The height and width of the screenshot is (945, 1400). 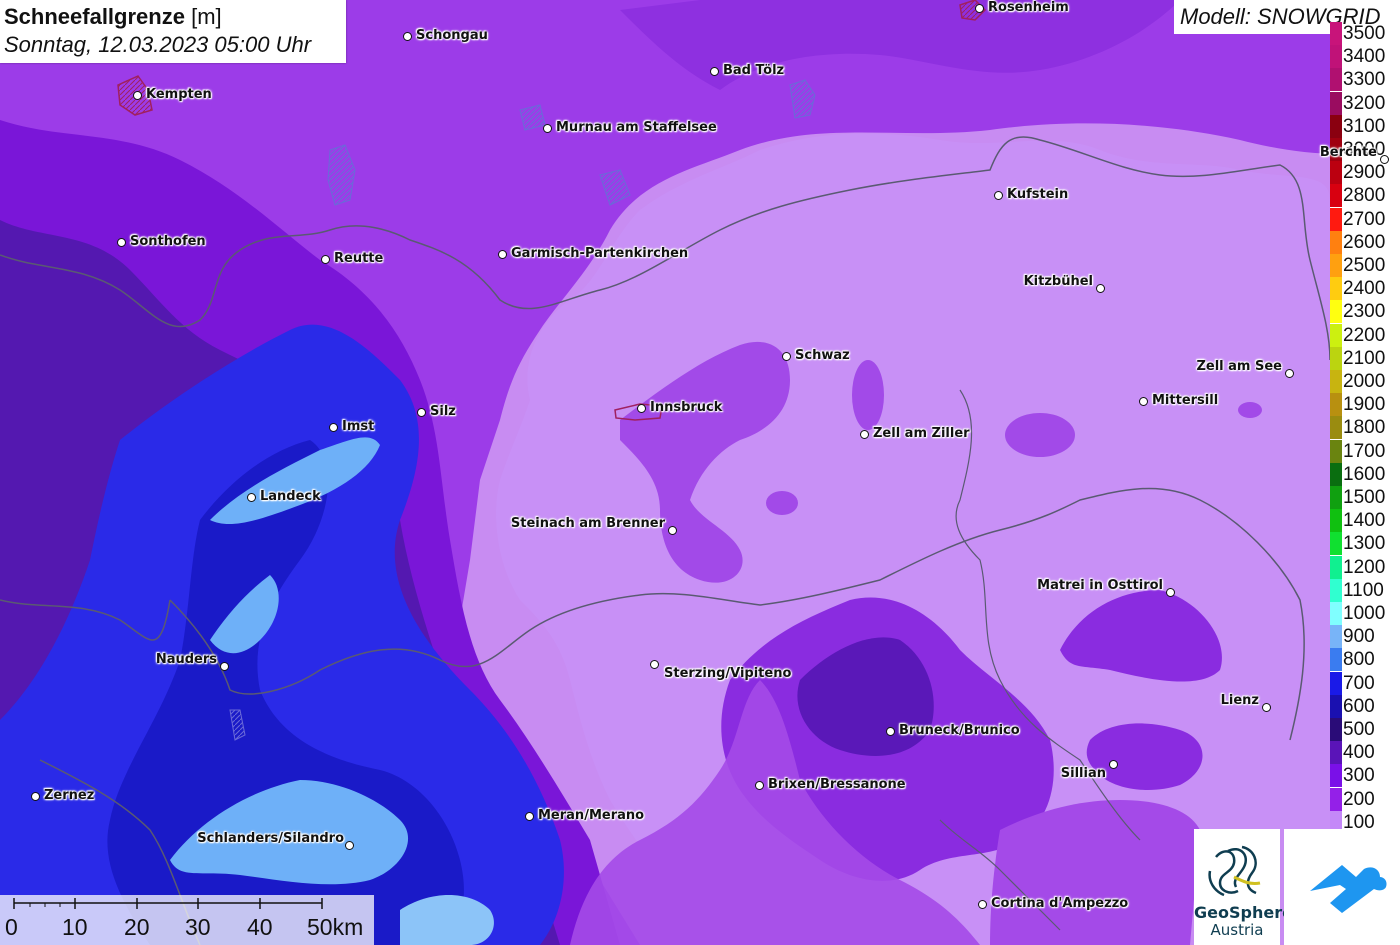 I want to click on city-label: Brixen/Bressanone, so click(x=837, y=784).